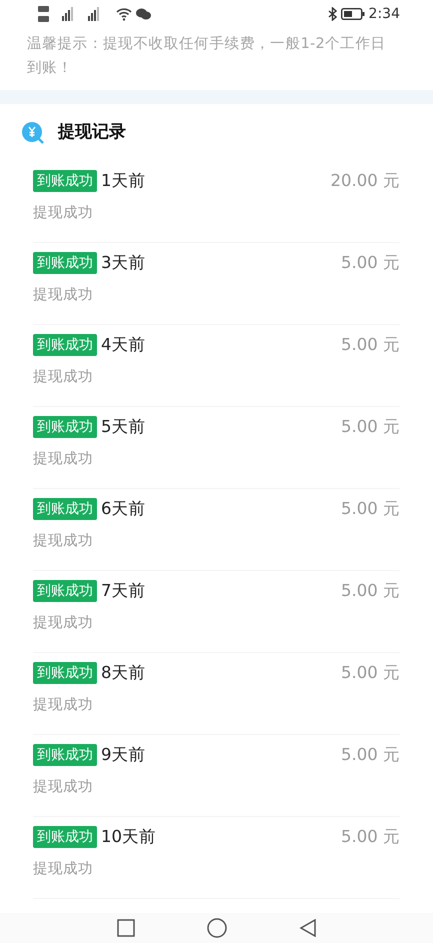 Image resolution: width=433 pixels, height=943 pixels. What do you see at coordinates (123, 591) in the screenshot?
I see `record-time: 7天前` at bounding box center [123, 591].